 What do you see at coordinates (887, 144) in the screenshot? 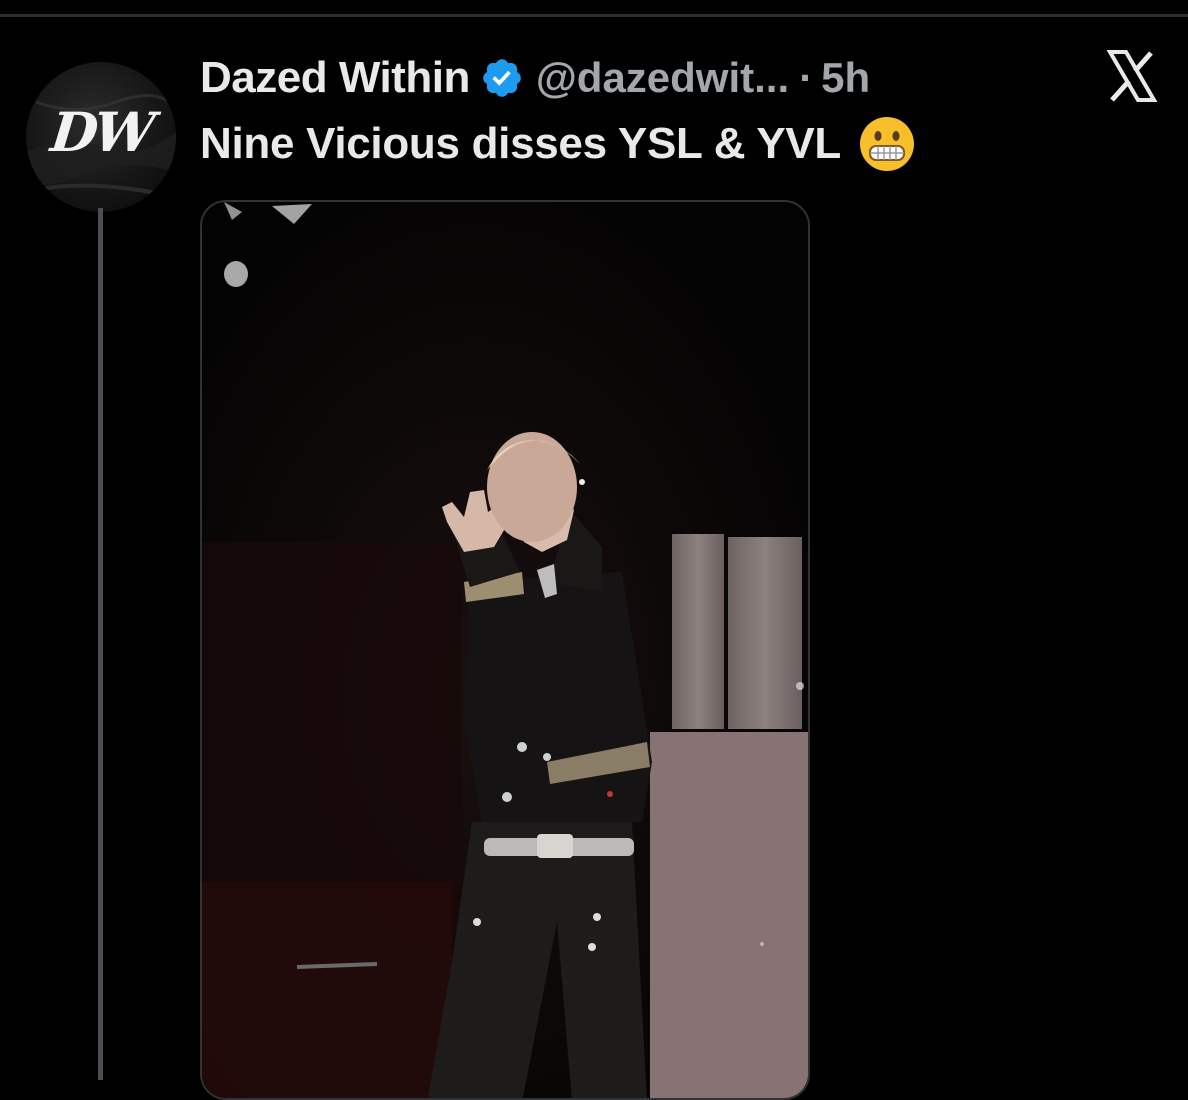
I see `grimacing-face-icon` at bounding box center [887, 144].